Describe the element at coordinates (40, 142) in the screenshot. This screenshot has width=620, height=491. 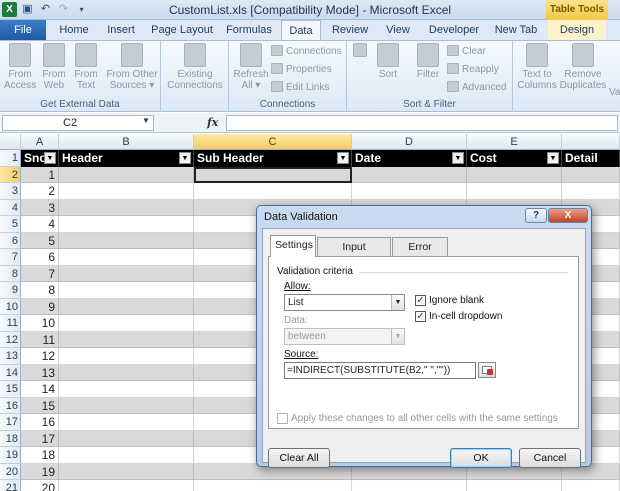
I see `column-header-a: A` at that location.